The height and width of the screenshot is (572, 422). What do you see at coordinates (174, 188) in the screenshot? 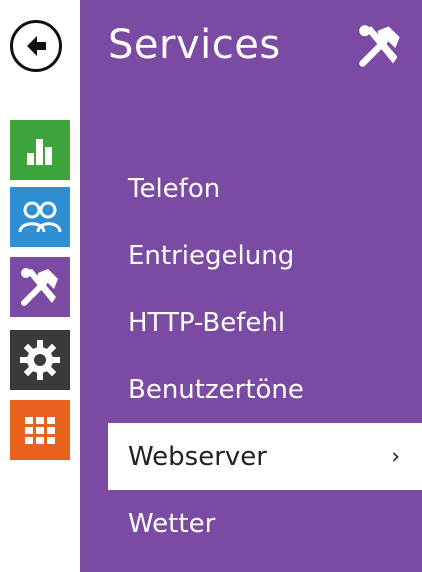
I see `menu-item-label: Telefon` at bounding box center [174, 188].